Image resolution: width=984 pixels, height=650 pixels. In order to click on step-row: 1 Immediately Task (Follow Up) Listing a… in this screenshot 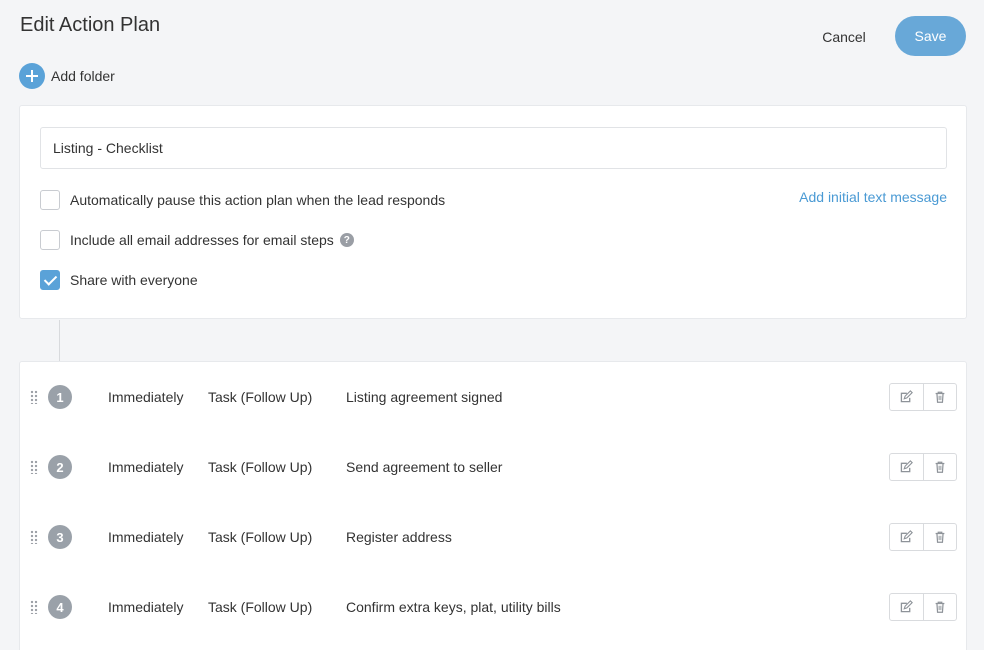, I will do `click(493, 397)`.